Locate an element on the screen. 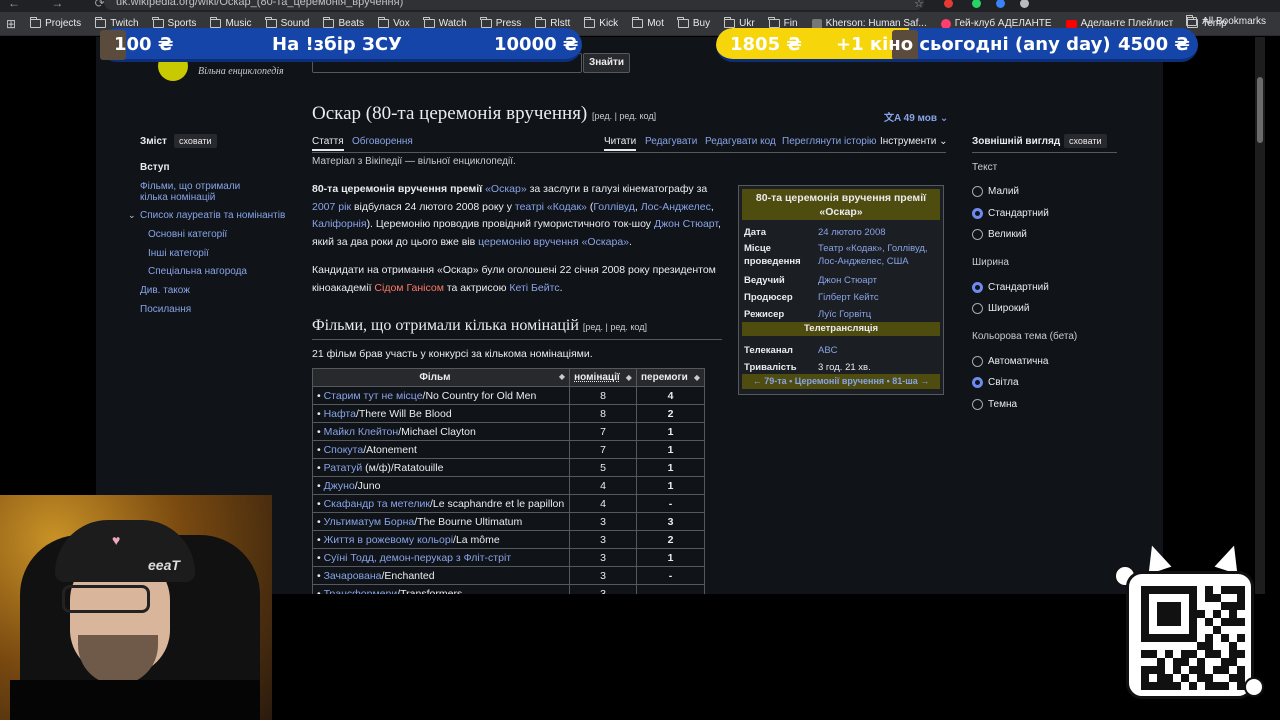 This screenshot has height=720, width=1280. infobox-key: Режисер is located at coordinates (764, 314).